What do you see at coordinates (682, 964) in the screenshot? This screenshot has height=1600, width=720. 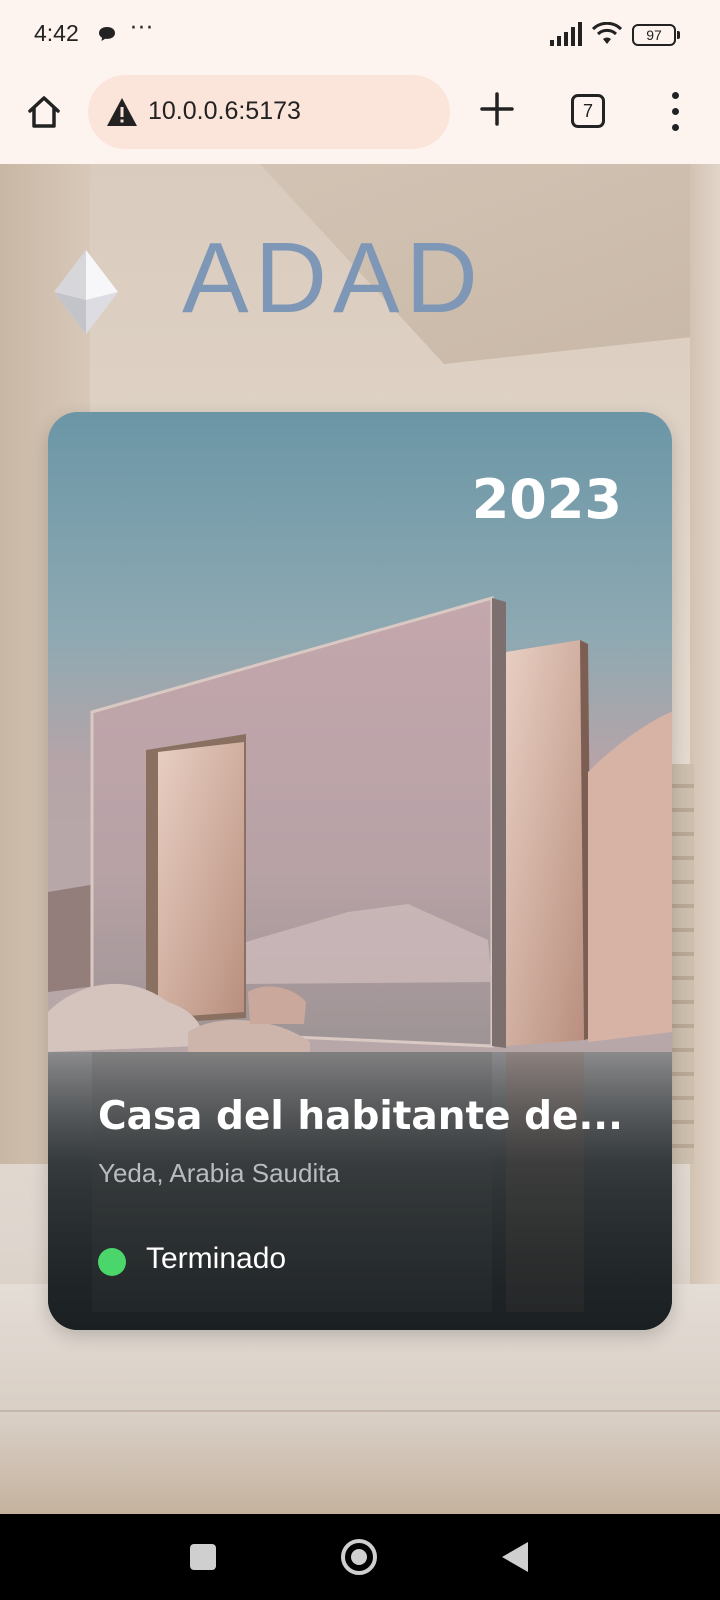 I see `background-stairs` at bounding box center [682, 964].